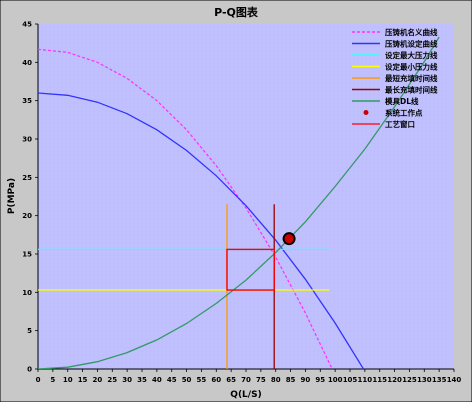 The image size is (472, 402). I want to click on y-tick-label: 5, so click(29, 331).